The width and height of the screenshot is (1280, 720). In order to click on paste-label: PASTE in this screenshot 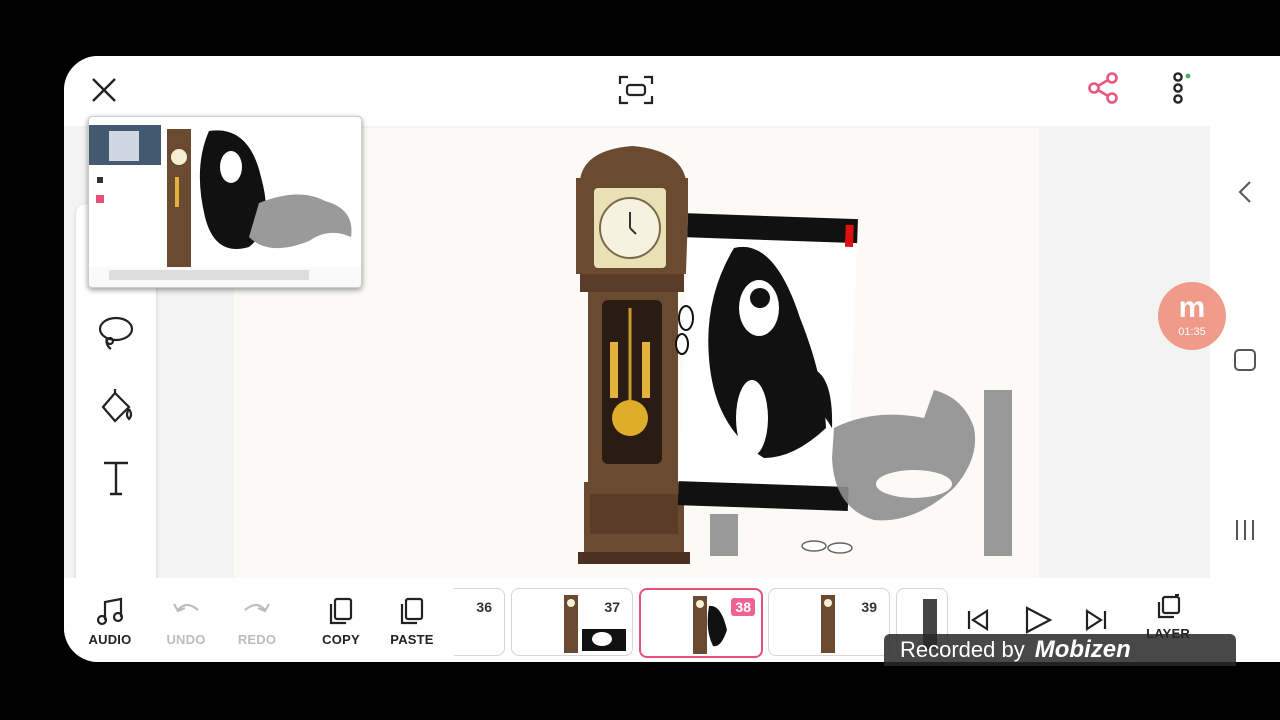, I will do `click(412, 639)`.